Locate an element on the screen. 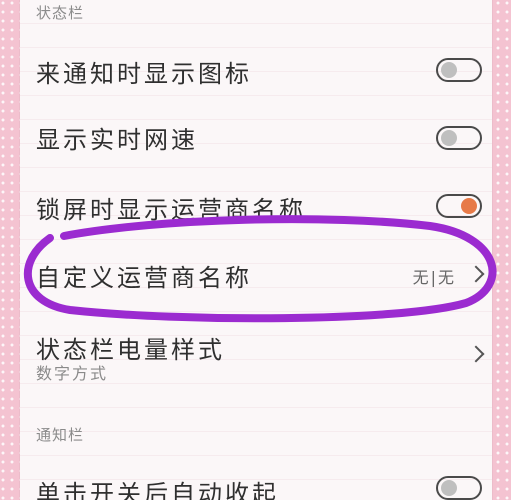 The width and height of the screenshot is (511, 500). auto-collapse-toggle is located at coordinates (459, 488).